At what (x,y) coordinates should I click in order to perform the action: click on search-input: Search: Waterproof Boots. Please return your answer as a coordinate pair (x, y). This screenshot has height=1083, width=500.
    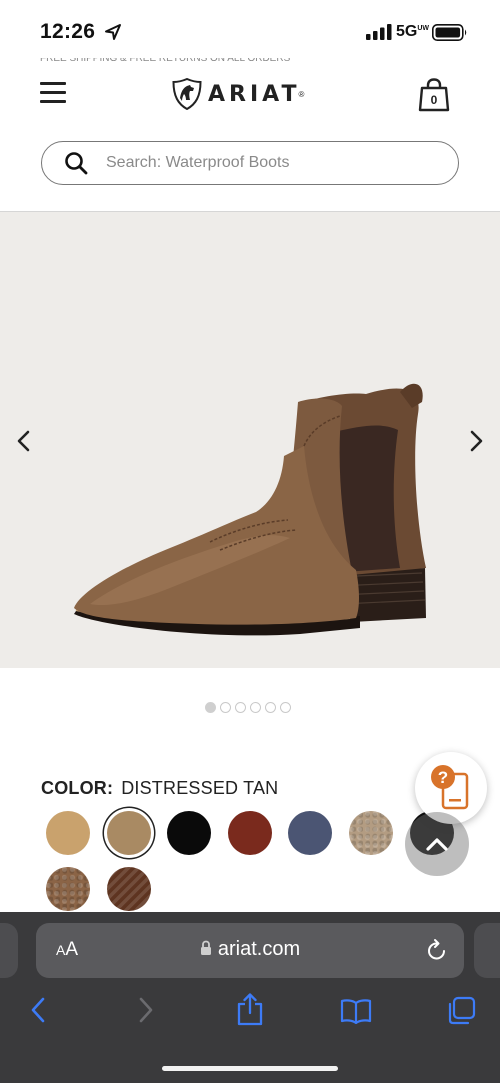
    Looking at the image, I should click on (198, 163).